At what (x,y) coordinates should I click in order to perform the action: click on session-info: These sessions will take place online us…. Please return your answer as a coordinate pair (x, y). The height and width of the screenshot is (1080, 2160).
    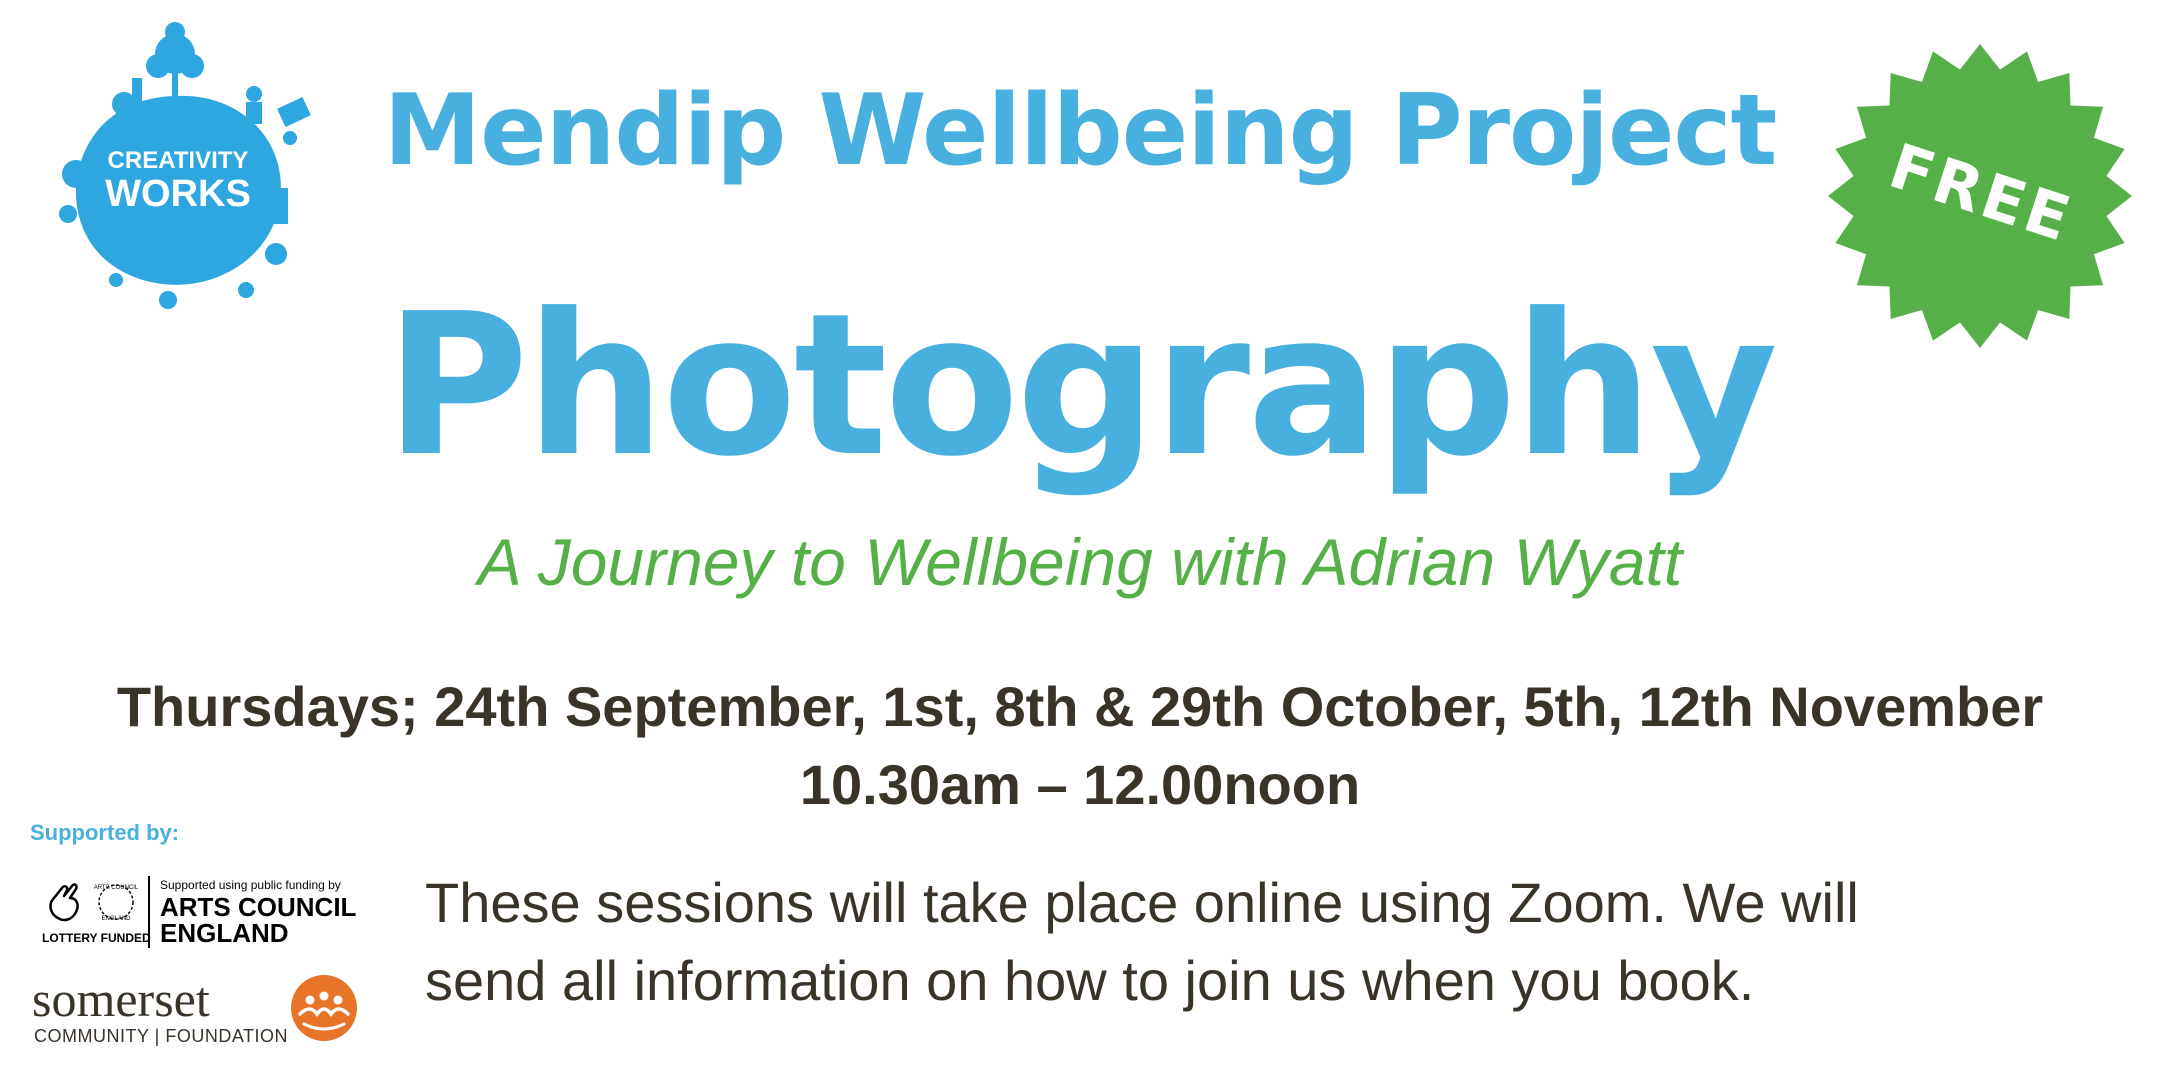
    Looking at the image, I should click on (1175, 942).